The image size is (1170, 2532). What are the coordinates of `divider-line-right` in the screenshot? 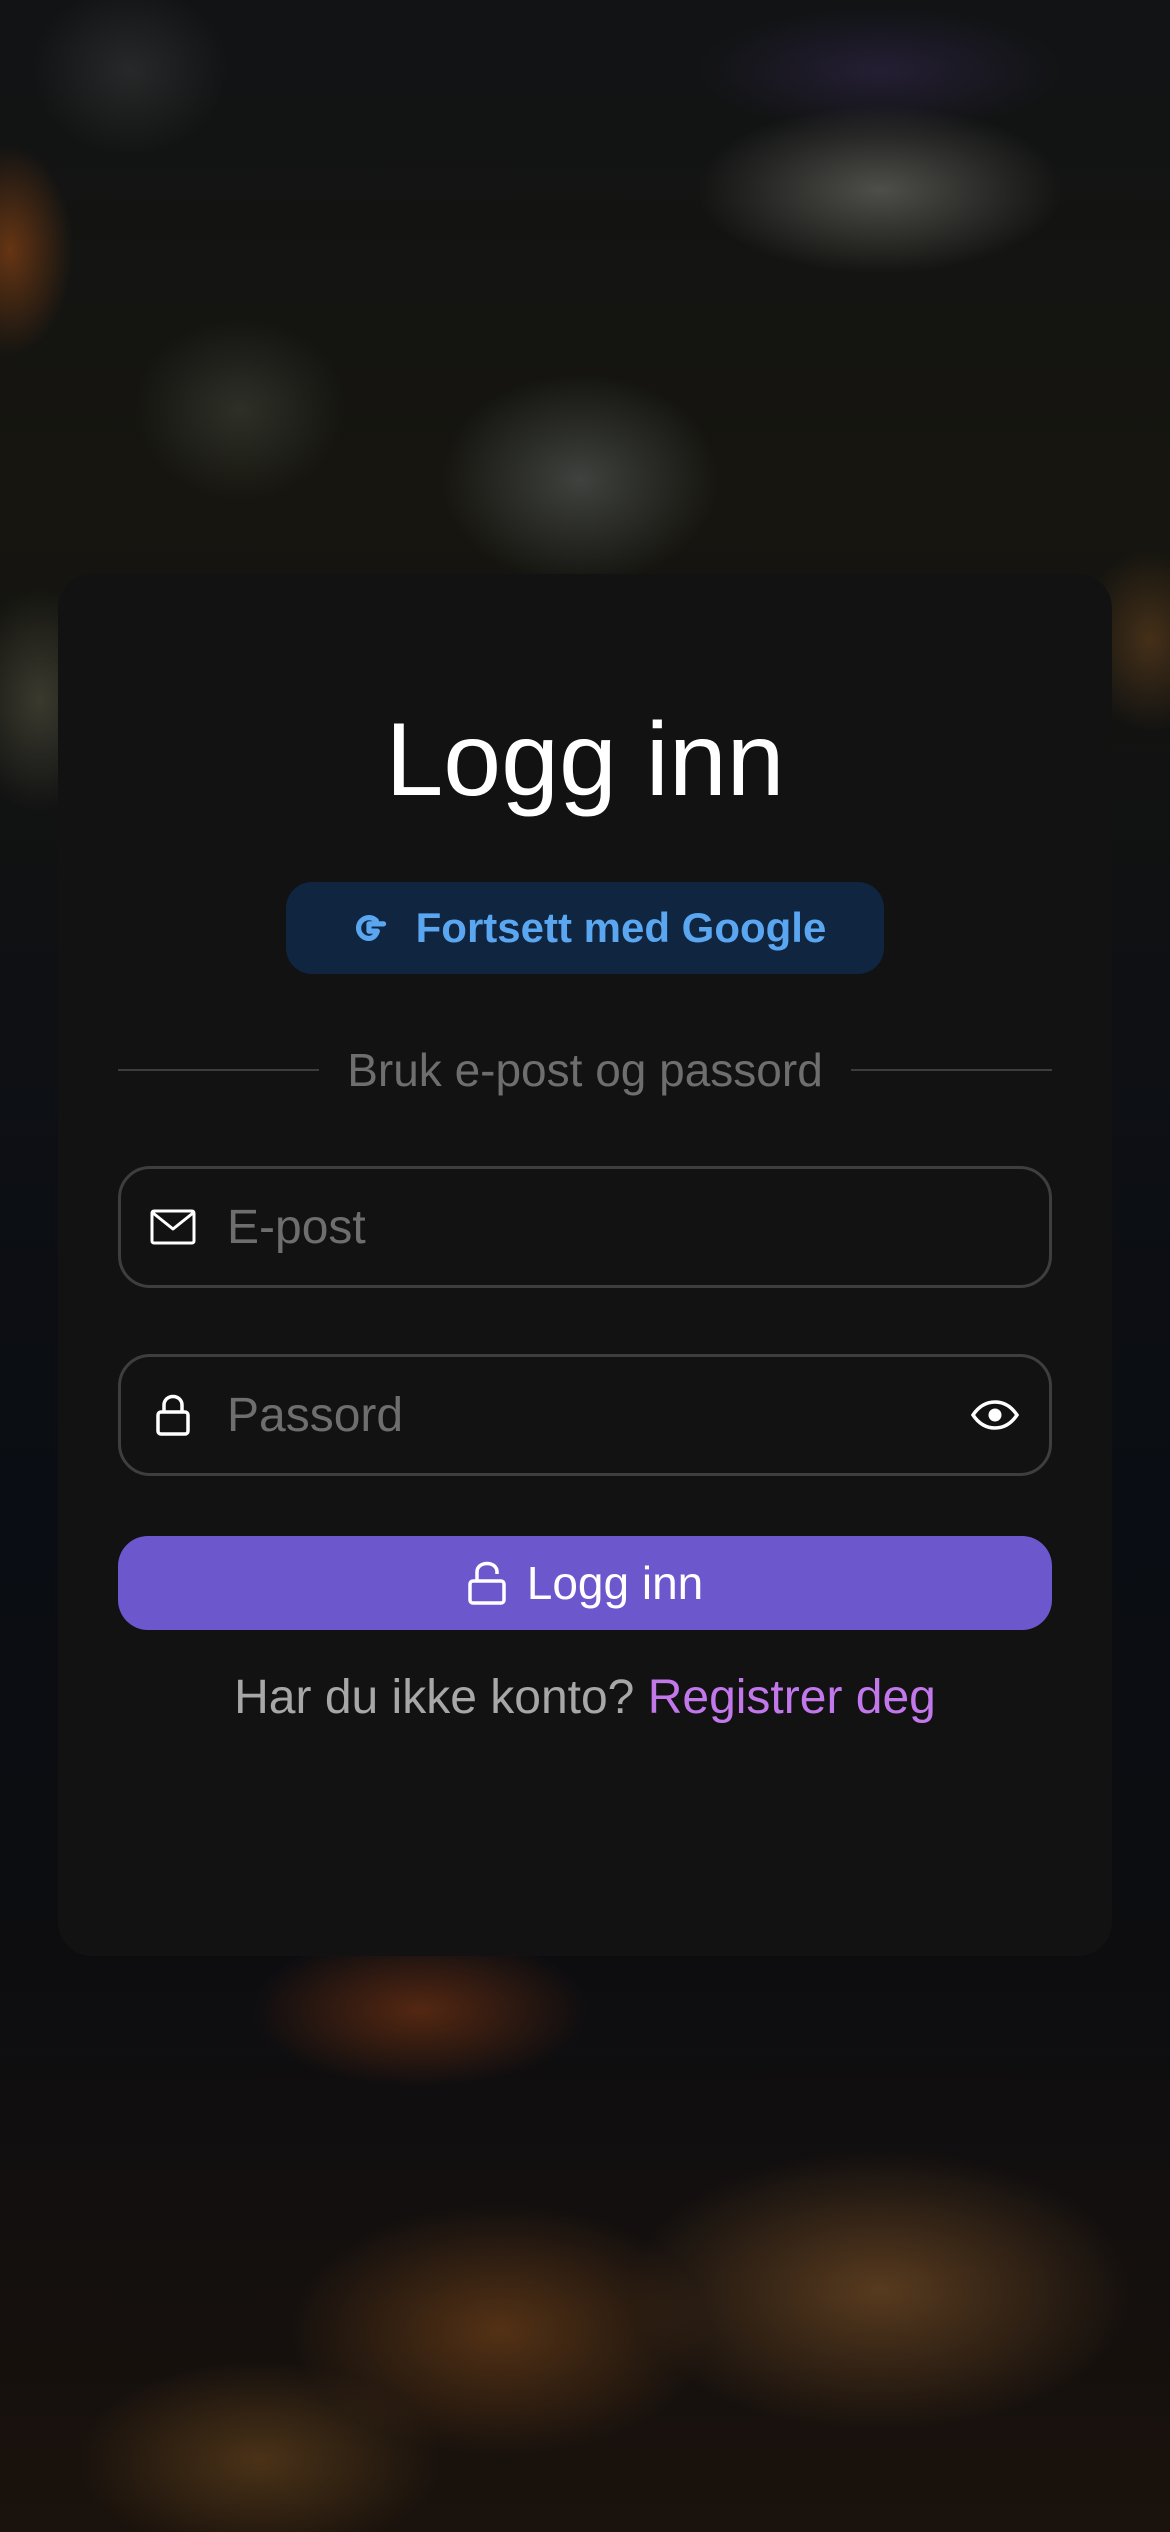 It's located at (951, 1070).